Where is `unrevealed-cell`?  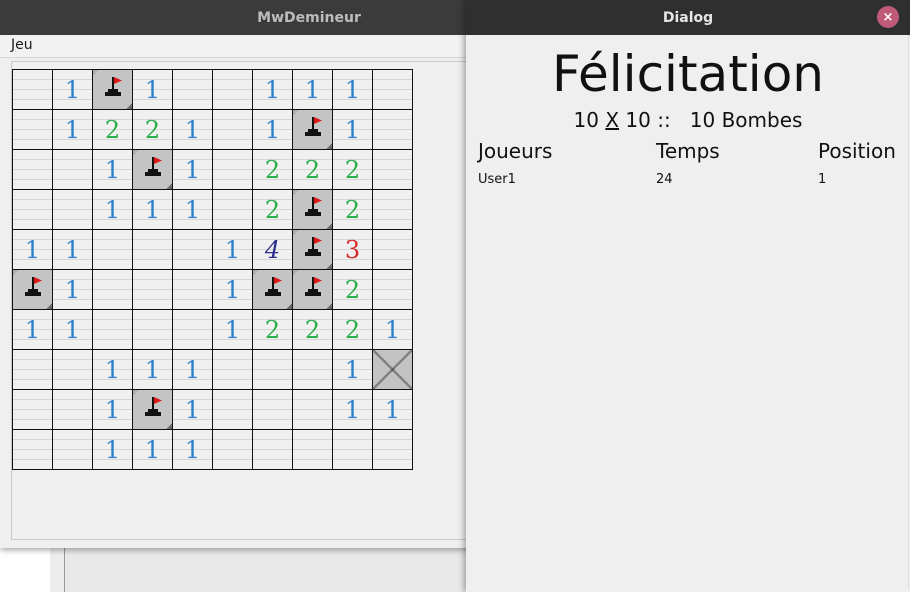
unrevealed-cell is located at coordinates (393, 370).